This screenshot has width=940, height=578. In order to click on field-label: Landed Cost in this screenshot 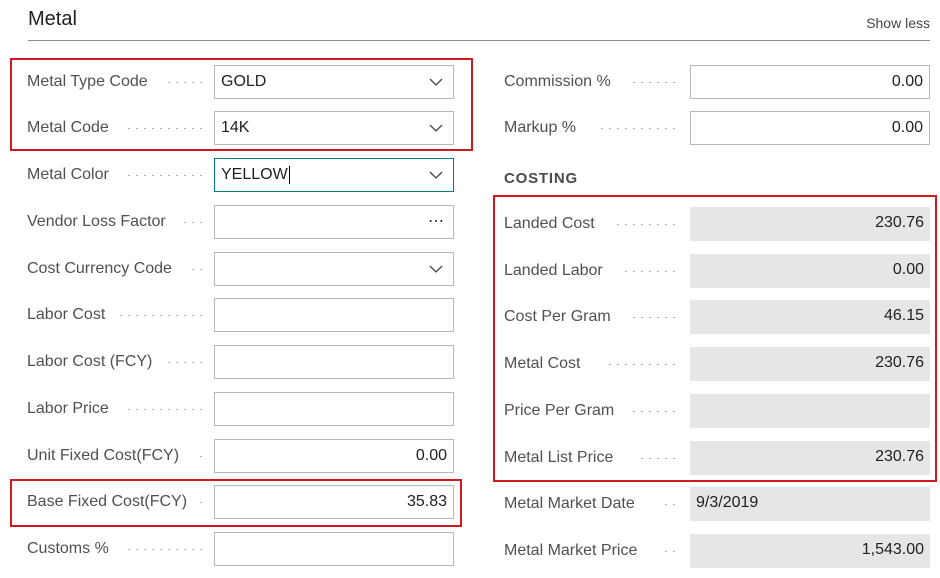, I will do `click(552, 223)`.